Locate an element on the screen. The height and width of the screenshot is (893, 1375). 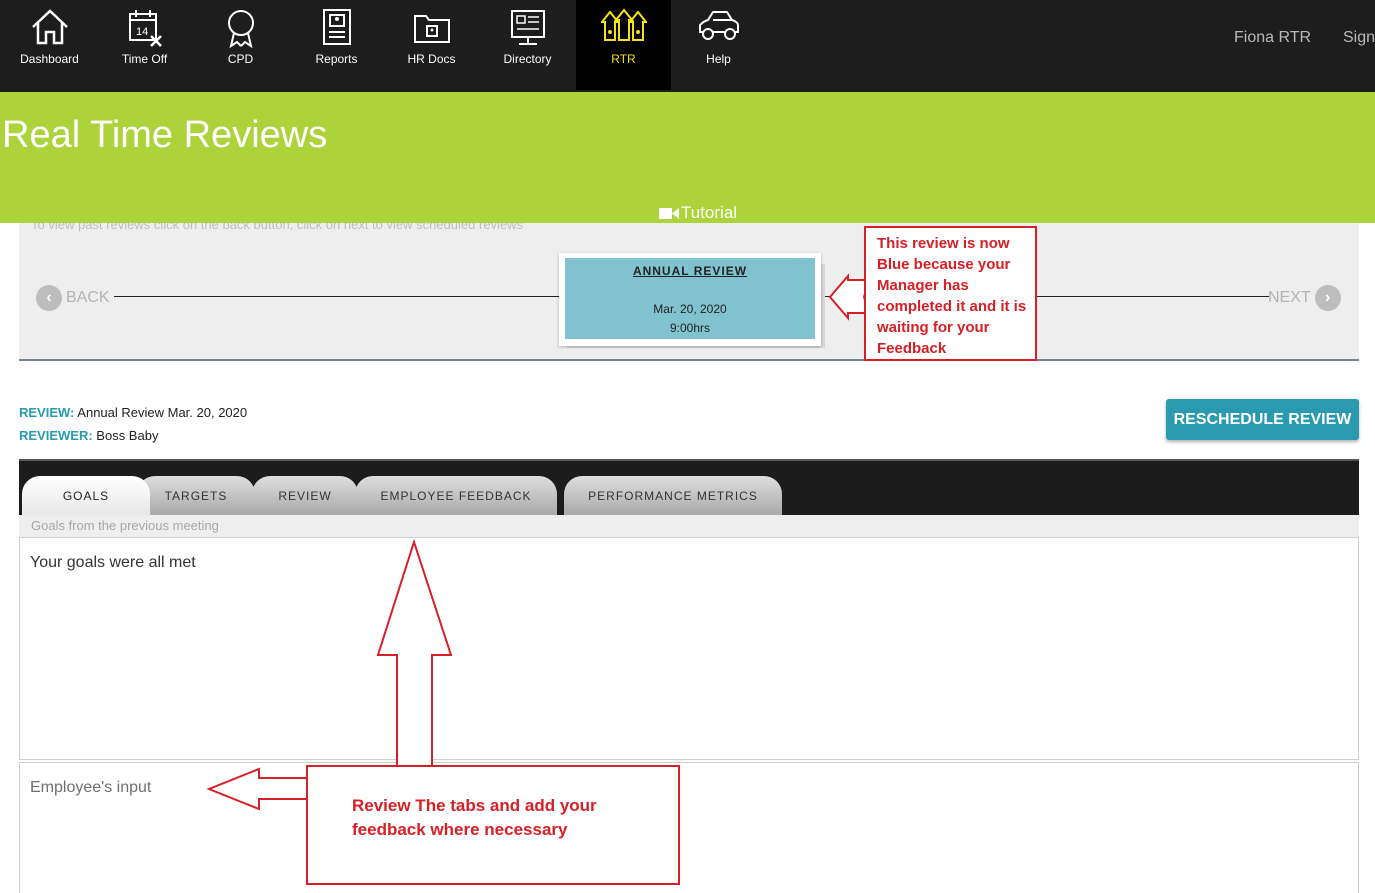
page-banner: Real Time Reviews Tutorial is located at coordinates (687, 157).